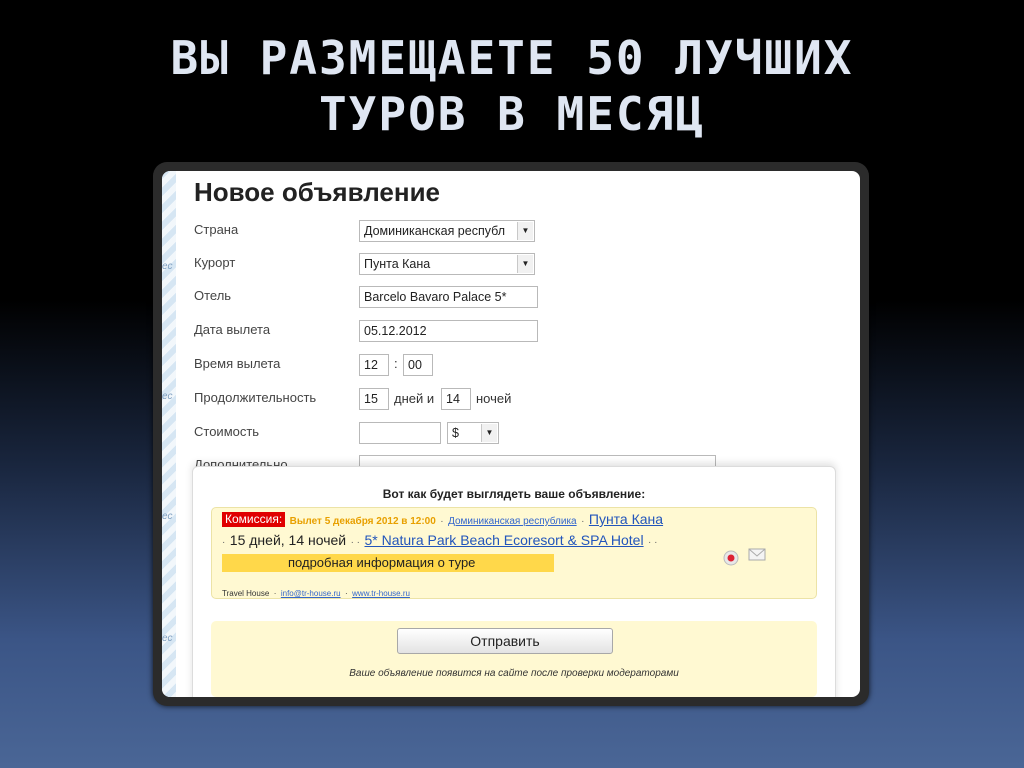 The height and width of the screenshot is (768, 1024). Describe the element at coordinates (626, 519) in the screenshot. I see `resort-link: Пунта Кана` at that location.